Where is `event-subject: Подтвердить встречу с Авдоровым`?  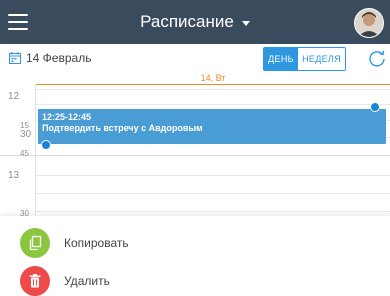
event-subject: Подтвердить встречу с Авдоровым is located at coordinates (122, 128).